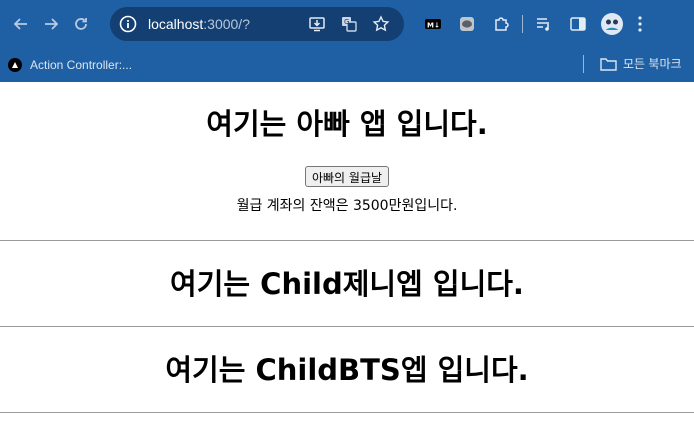 The width and height of the screenshot is (694, 434). I want to click on back-arrow-icon, so click(20, 23).